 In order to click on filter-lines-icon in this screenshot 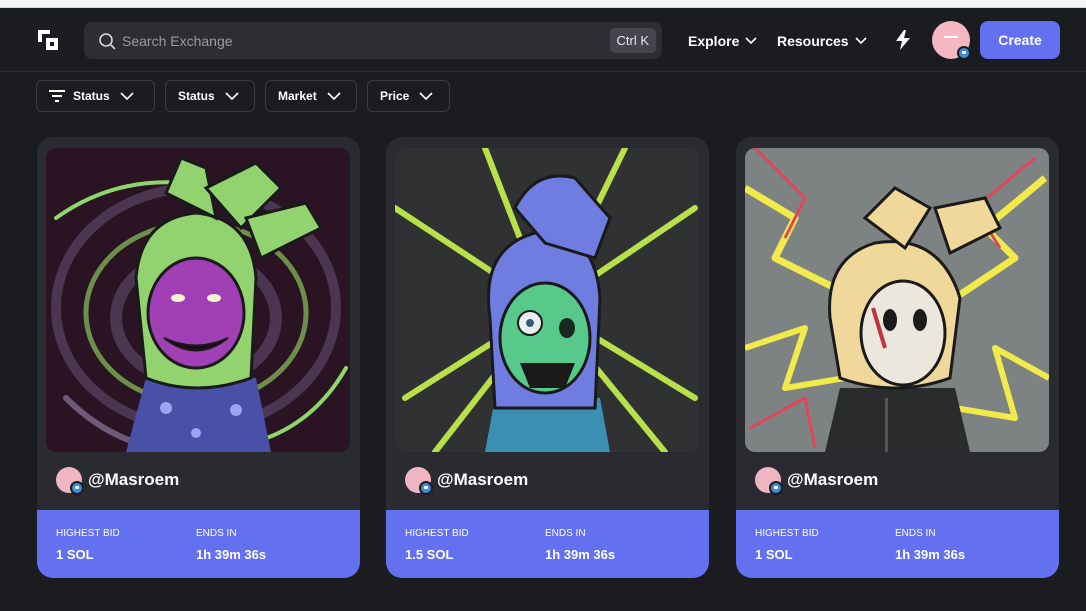, I will do `click(57, 96)`.